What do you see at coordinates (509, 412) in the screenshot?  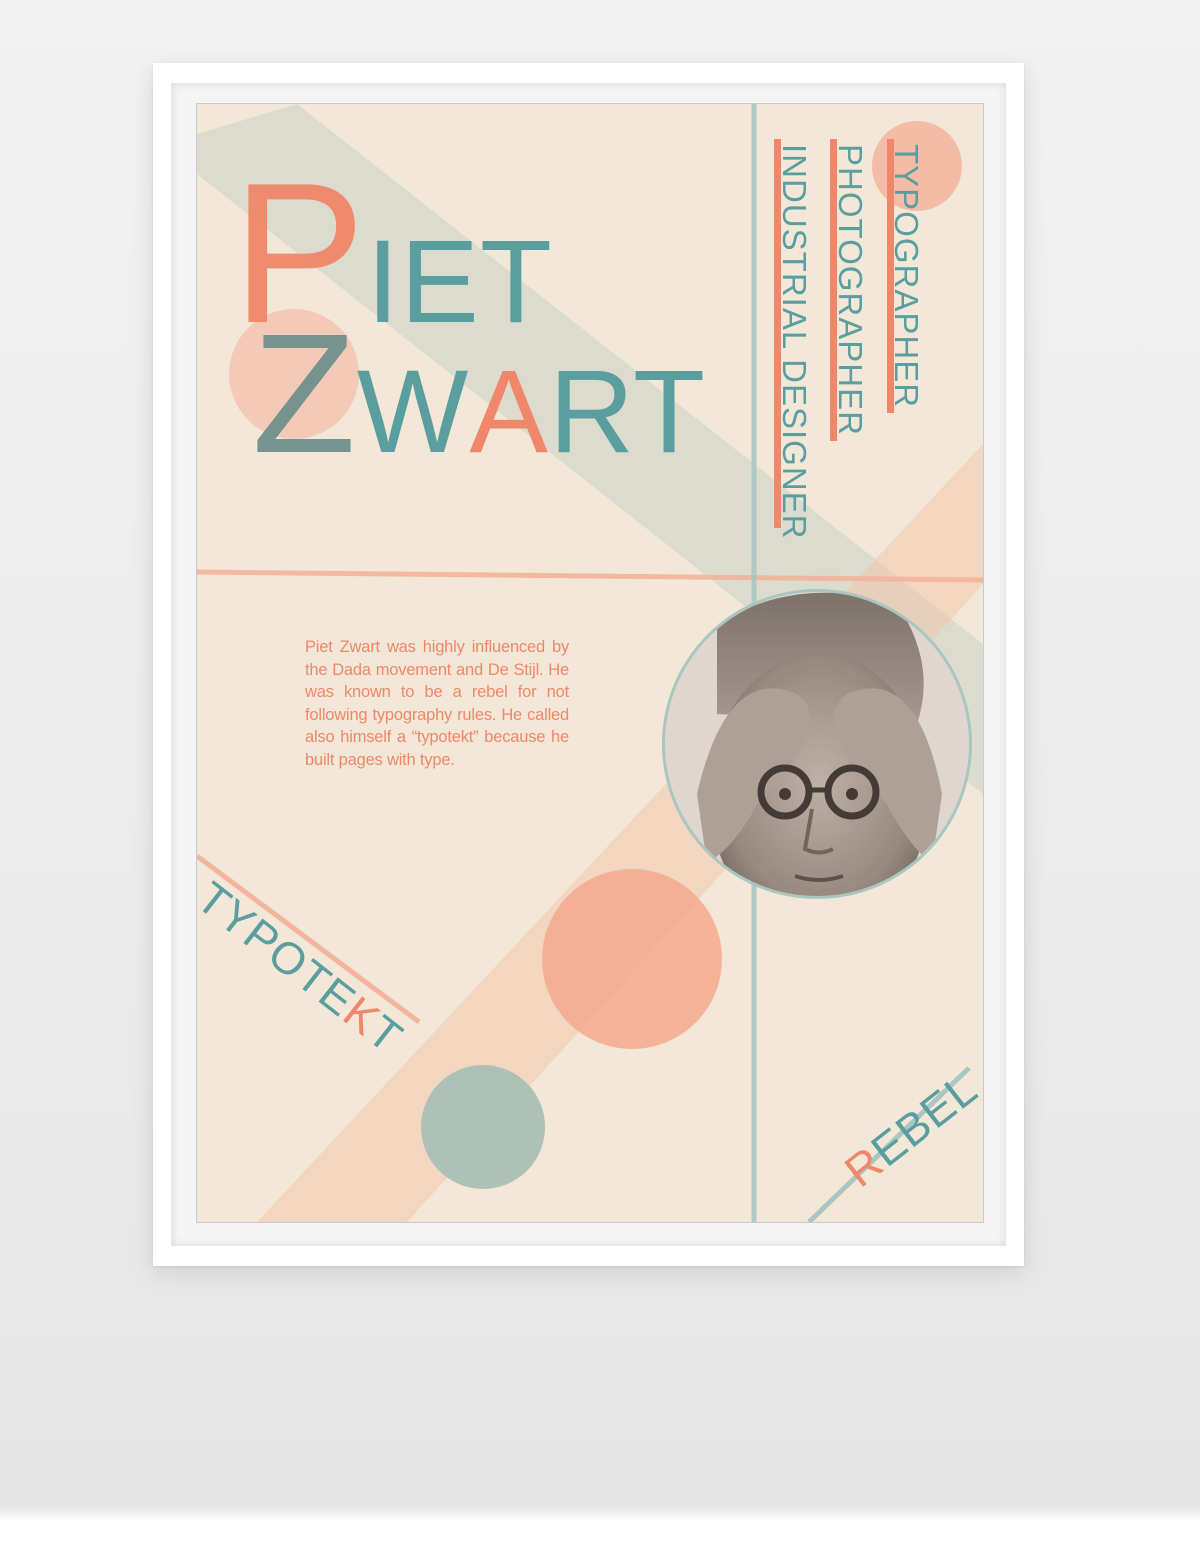 I see `title-accent-a: A` at bounding box center [509, 412].